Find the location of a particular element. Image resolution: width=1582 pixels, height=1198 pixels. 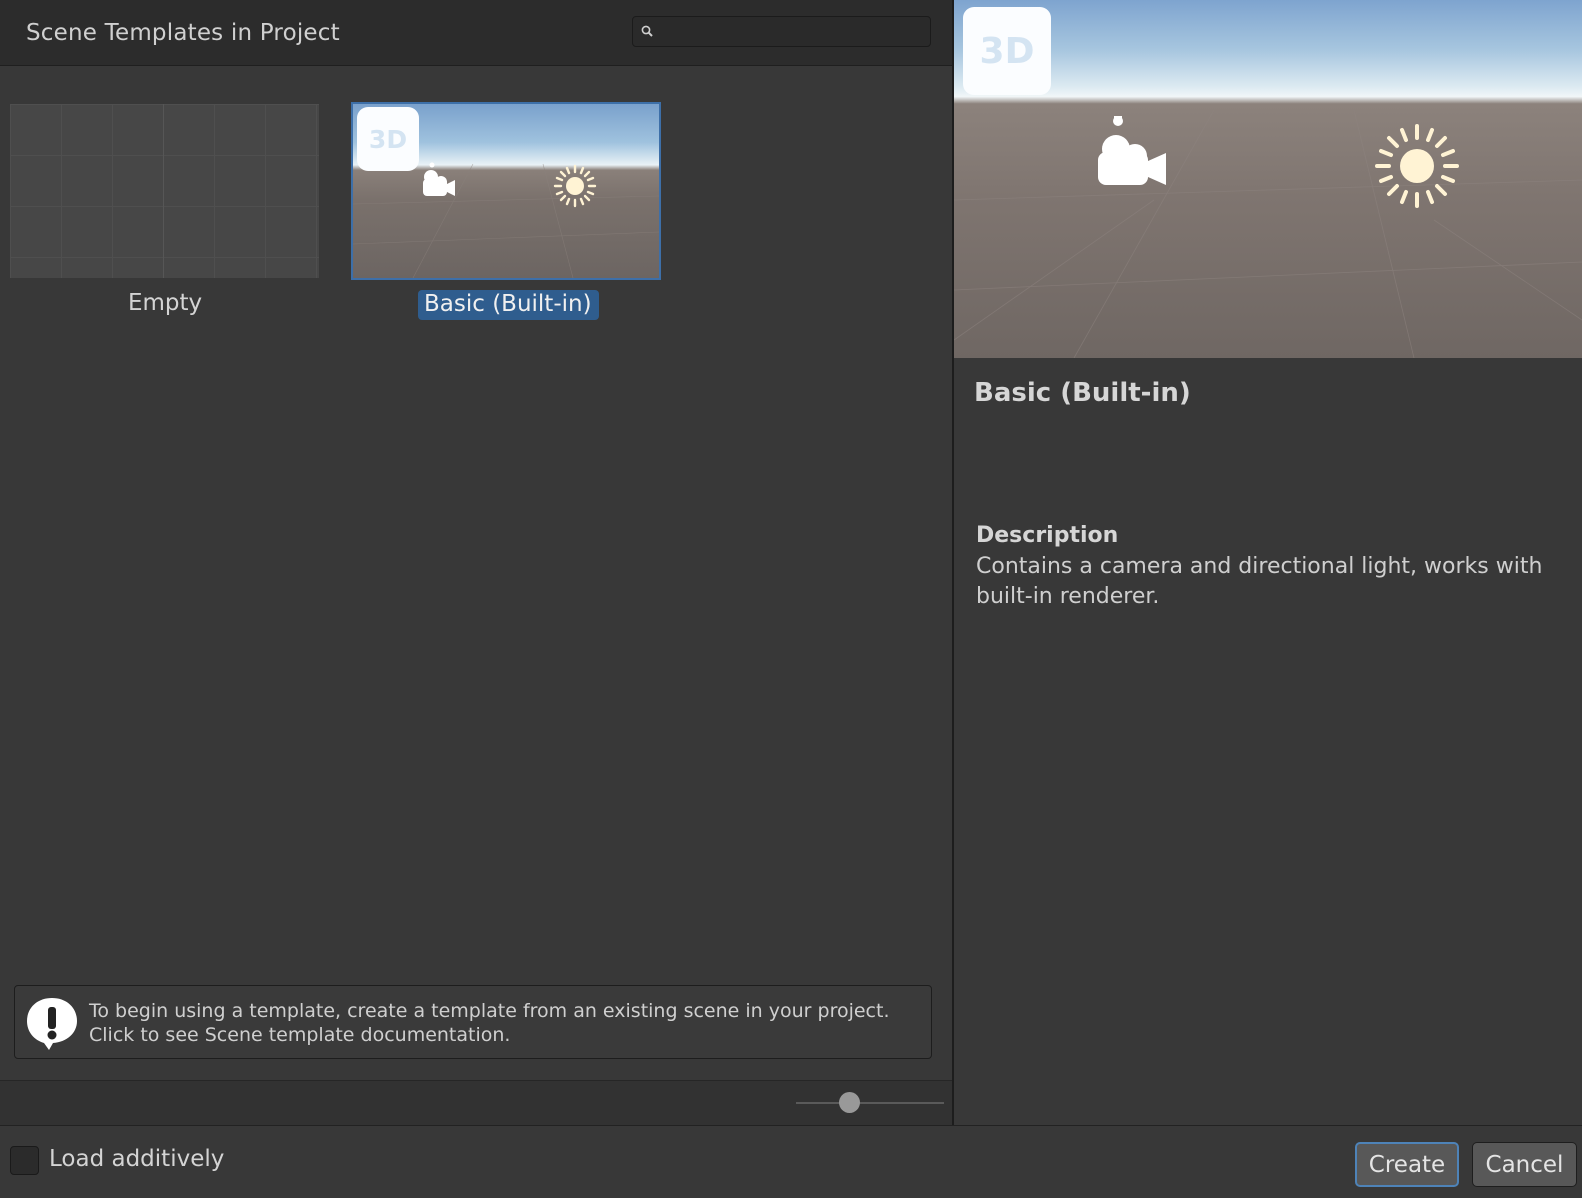

zoom-footer is located at coordinates (476, 1102).